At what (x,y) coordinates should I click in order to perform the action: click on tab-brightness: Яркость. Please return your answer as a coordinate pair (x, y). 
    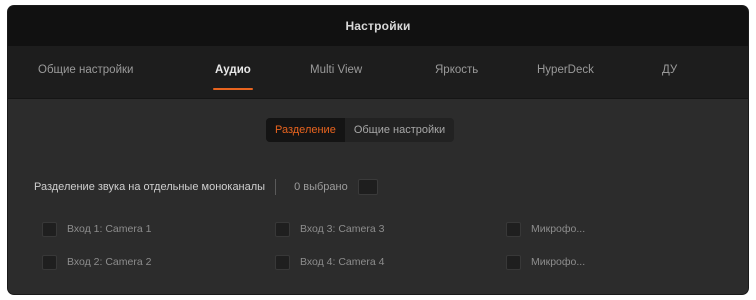
    Looking at the image, I should click on (456, 76).